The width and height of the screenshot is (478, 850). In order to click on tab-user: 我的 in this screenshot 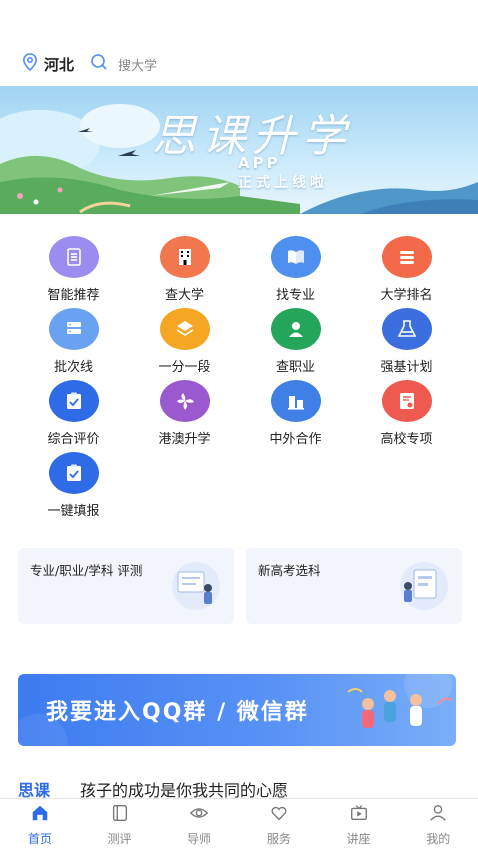, I will do `click(438, 824)`.